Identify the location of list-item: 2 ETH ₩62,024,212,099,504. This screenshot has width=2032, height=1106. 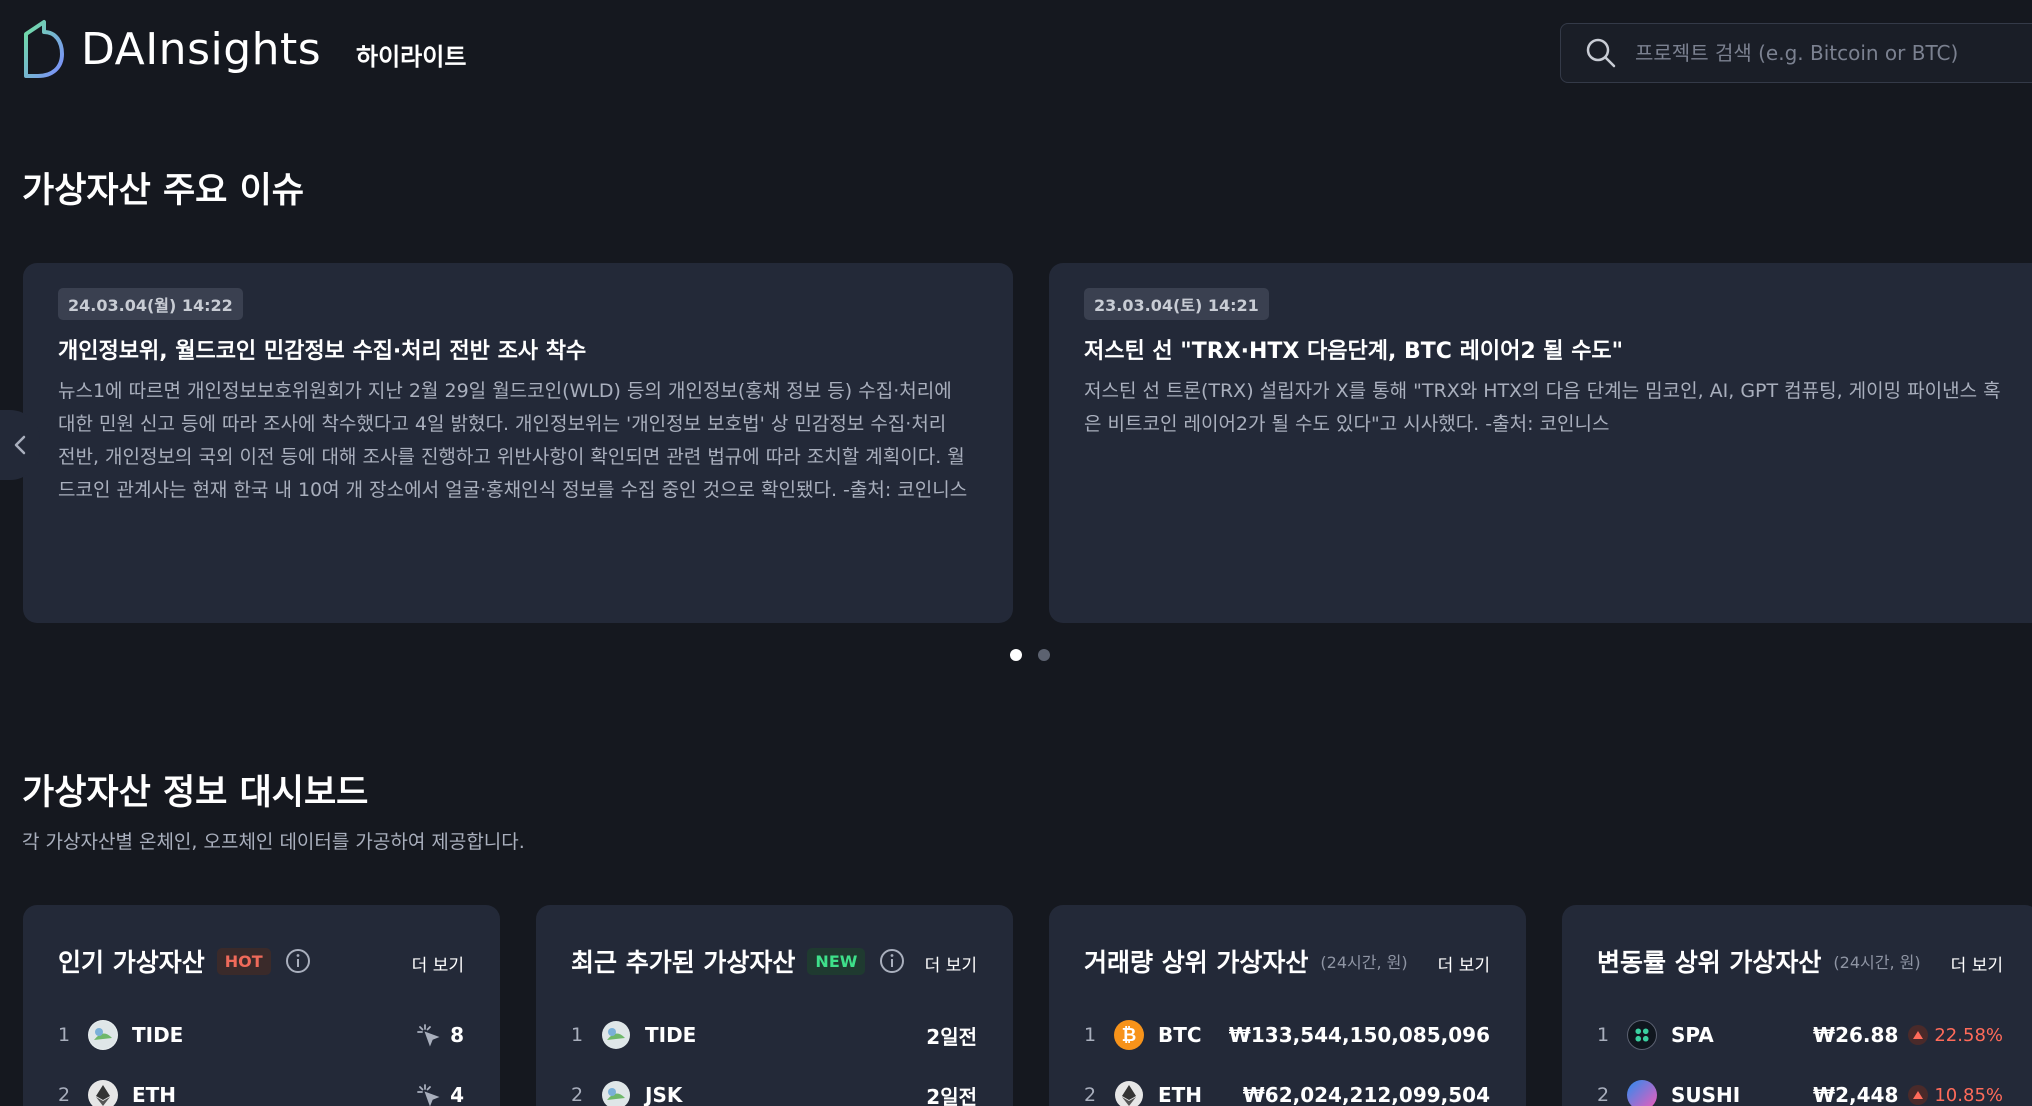
(1287, 1090).